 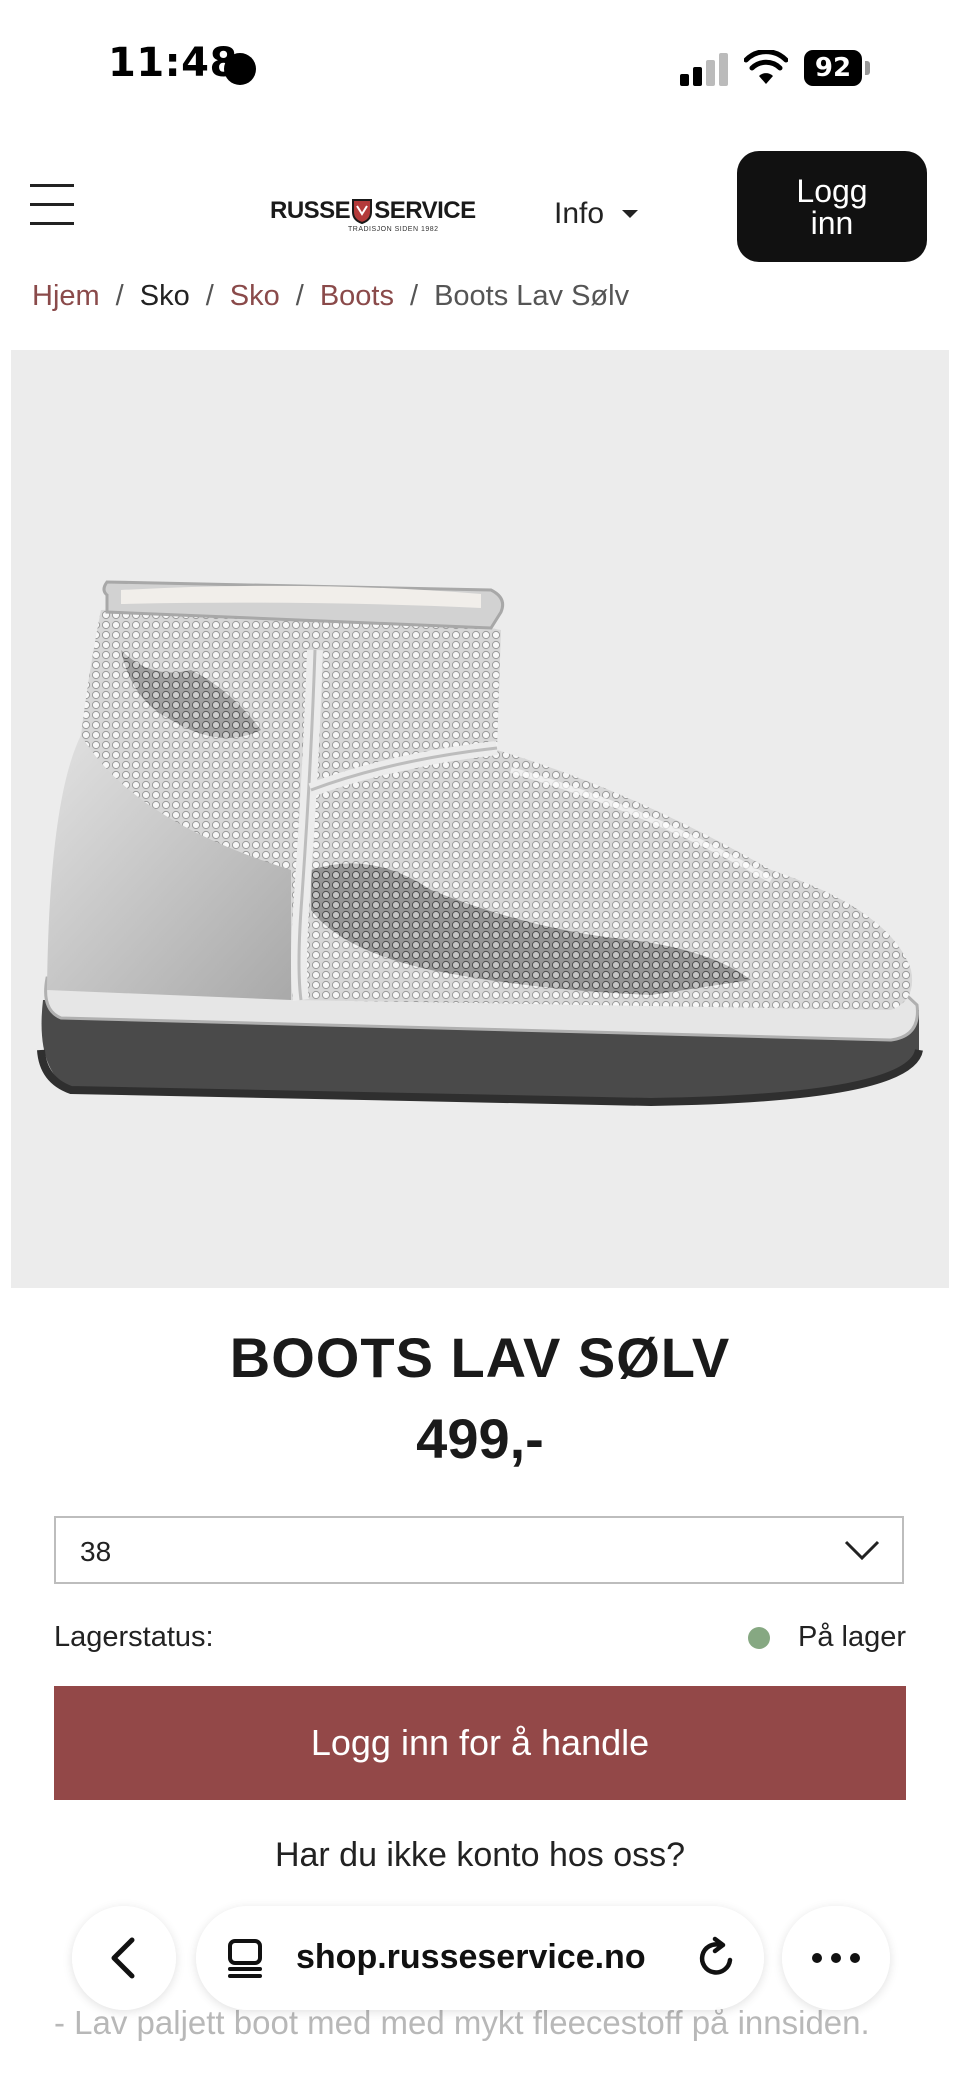 What do you see at coordinates (716, 1958) in the screenshot?
I see `reload-icon` at bounding box center [716, 1958].